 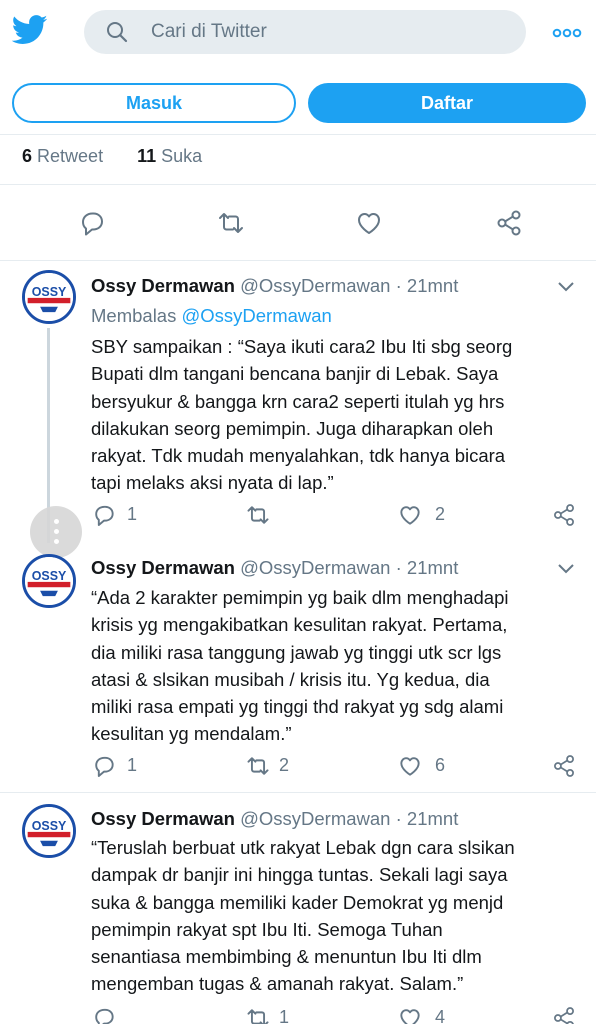 What do you see at coordinates (298, 226) in the screenshot?
I see `main-tweet-actions` at bounding box center [298, 226].